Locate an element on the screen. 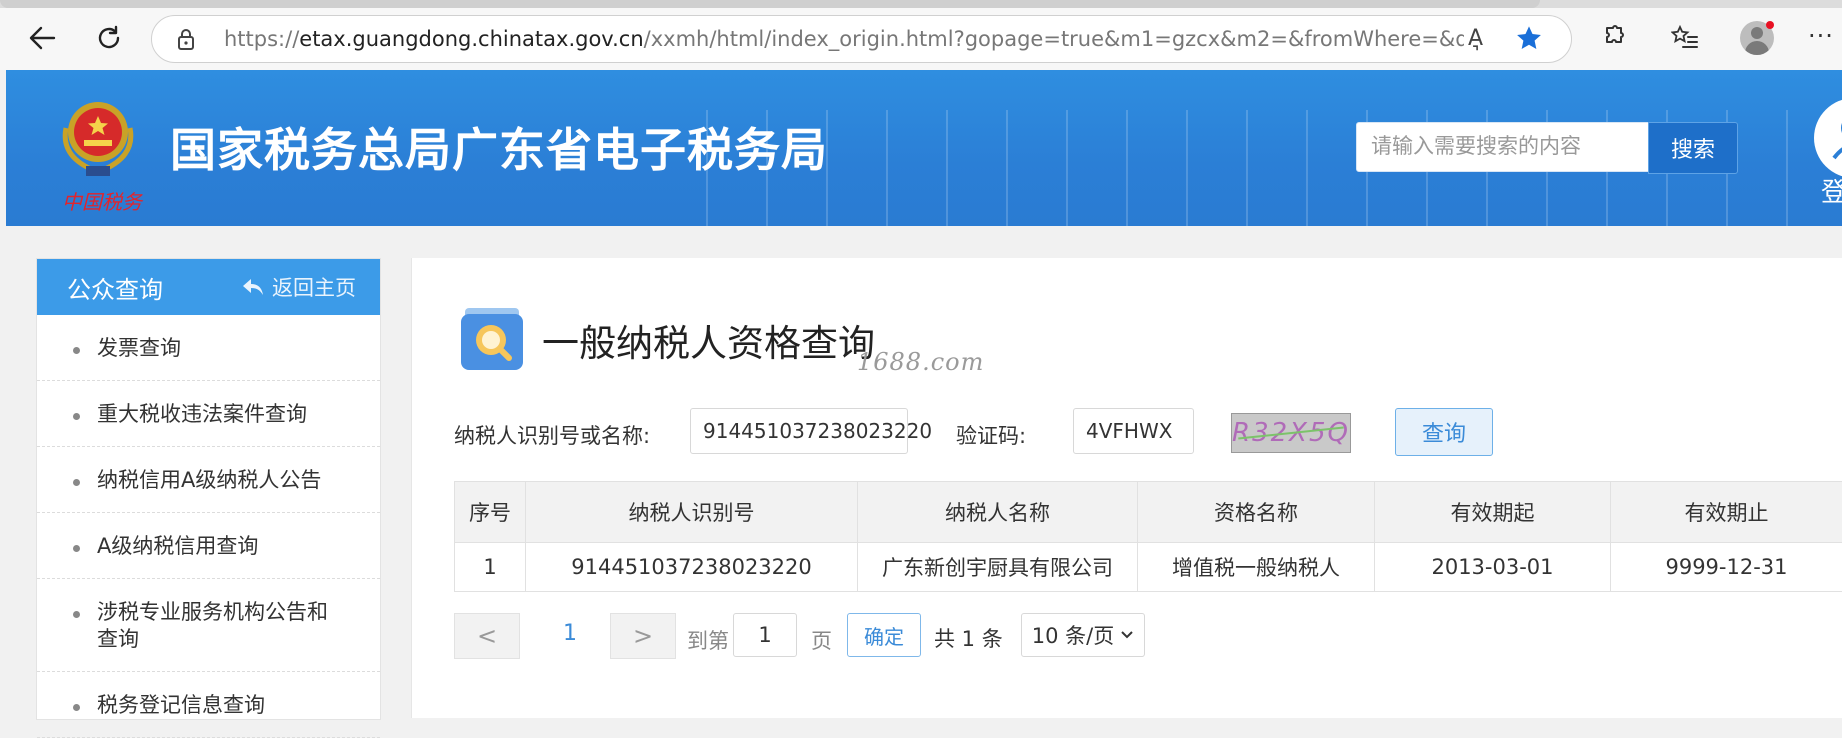 The image size is (1842, 738). sidebar-item-registration-query: 税务登记信息查询 is located at coordinates (208, 705).